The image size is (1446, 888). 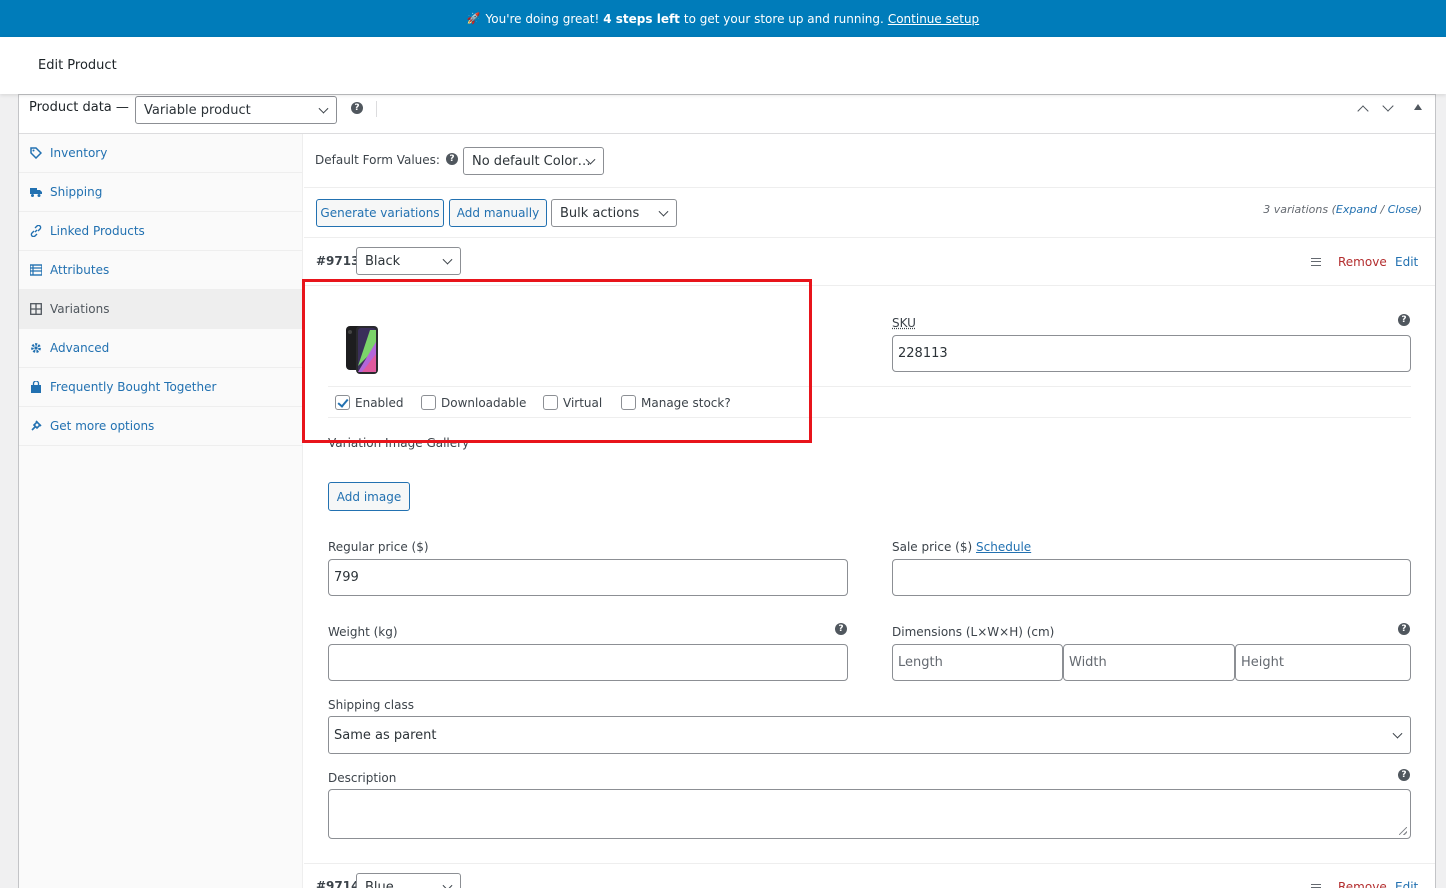 I want to click on product-type-select: Variable product, so click(x=236, y=110).